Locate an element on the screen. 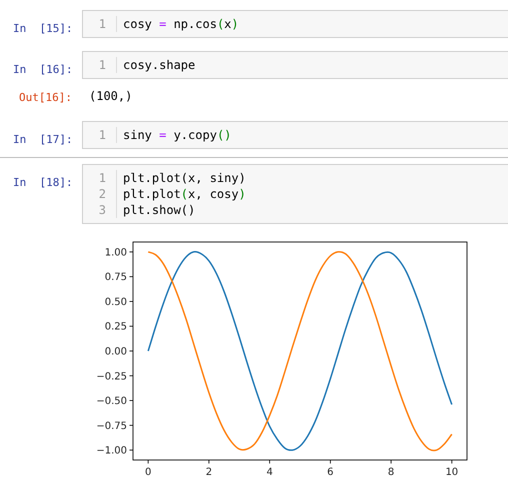 Image resolution: width=508 pixels, height=491 pixels. x-tick-label: 0 is located at coordinates (148, 472).